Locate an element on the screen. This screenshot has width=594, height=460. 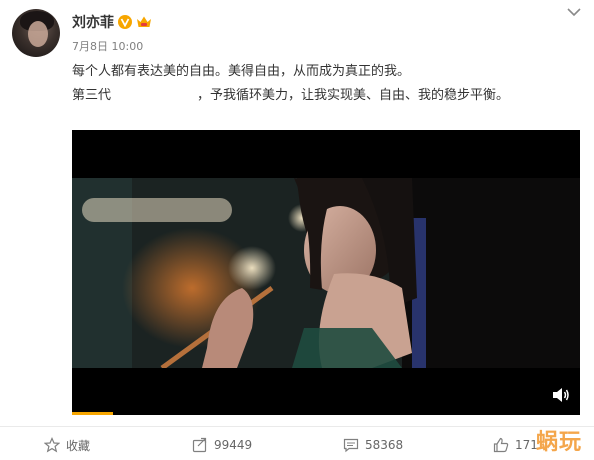
share-icon is located at coordinates (199, 445).